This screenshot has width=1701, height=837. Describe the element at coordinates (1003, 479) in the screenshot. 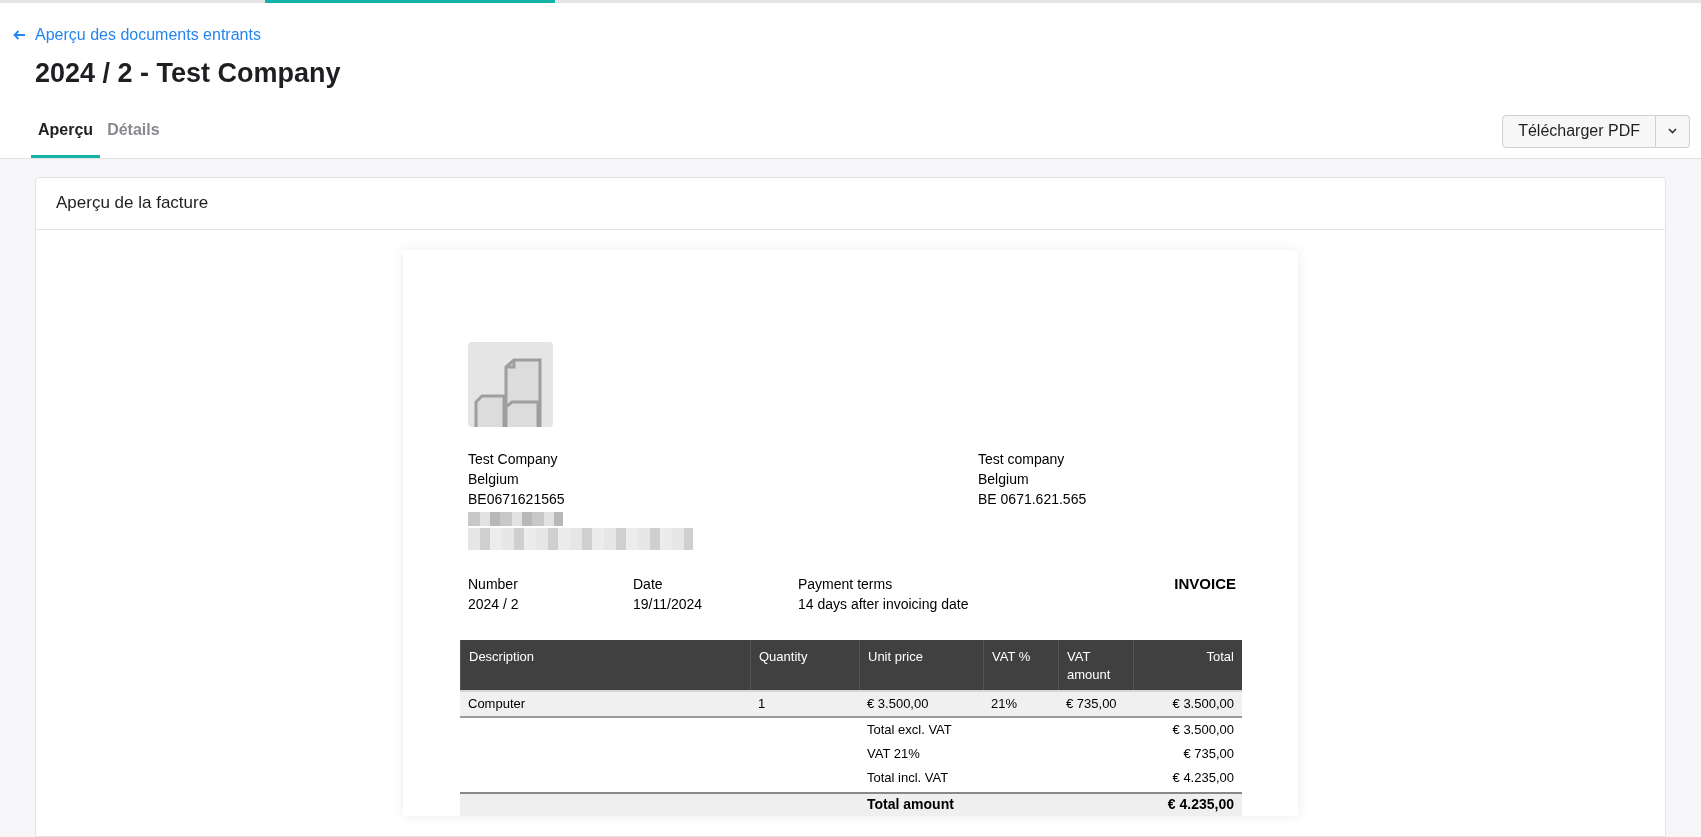

I see `recipient-line: Belgium` at that location.